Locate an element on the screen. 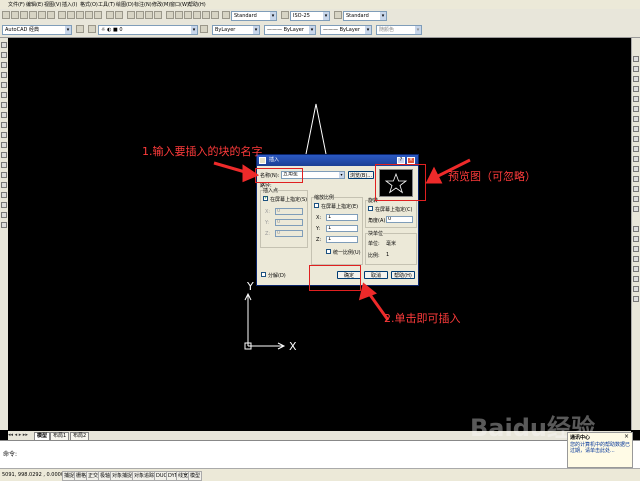  command-prompt: 命令: is located at coordinates (10, 454).